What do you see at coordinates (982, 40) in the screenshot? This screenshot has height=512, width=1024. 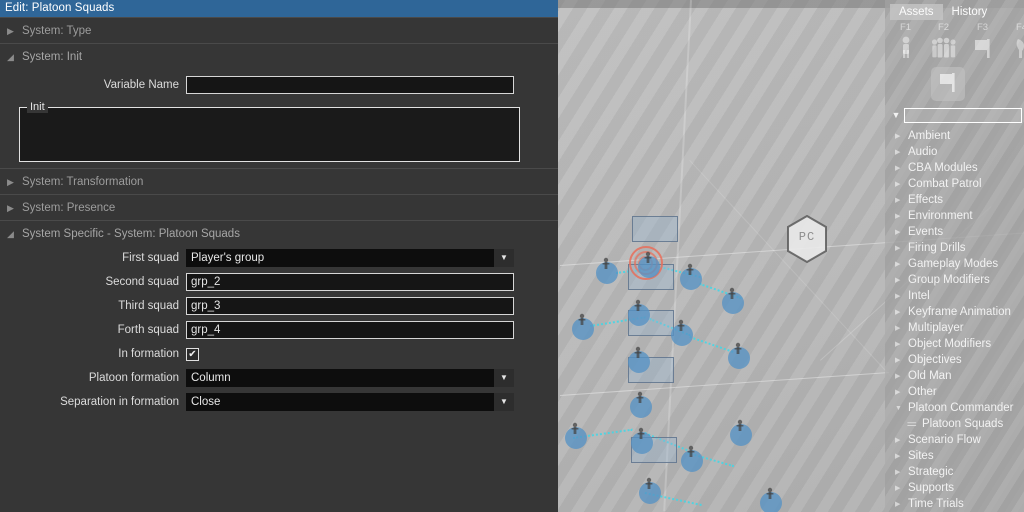 I see `tool-f3: F3` at bounding box center [982, 40].